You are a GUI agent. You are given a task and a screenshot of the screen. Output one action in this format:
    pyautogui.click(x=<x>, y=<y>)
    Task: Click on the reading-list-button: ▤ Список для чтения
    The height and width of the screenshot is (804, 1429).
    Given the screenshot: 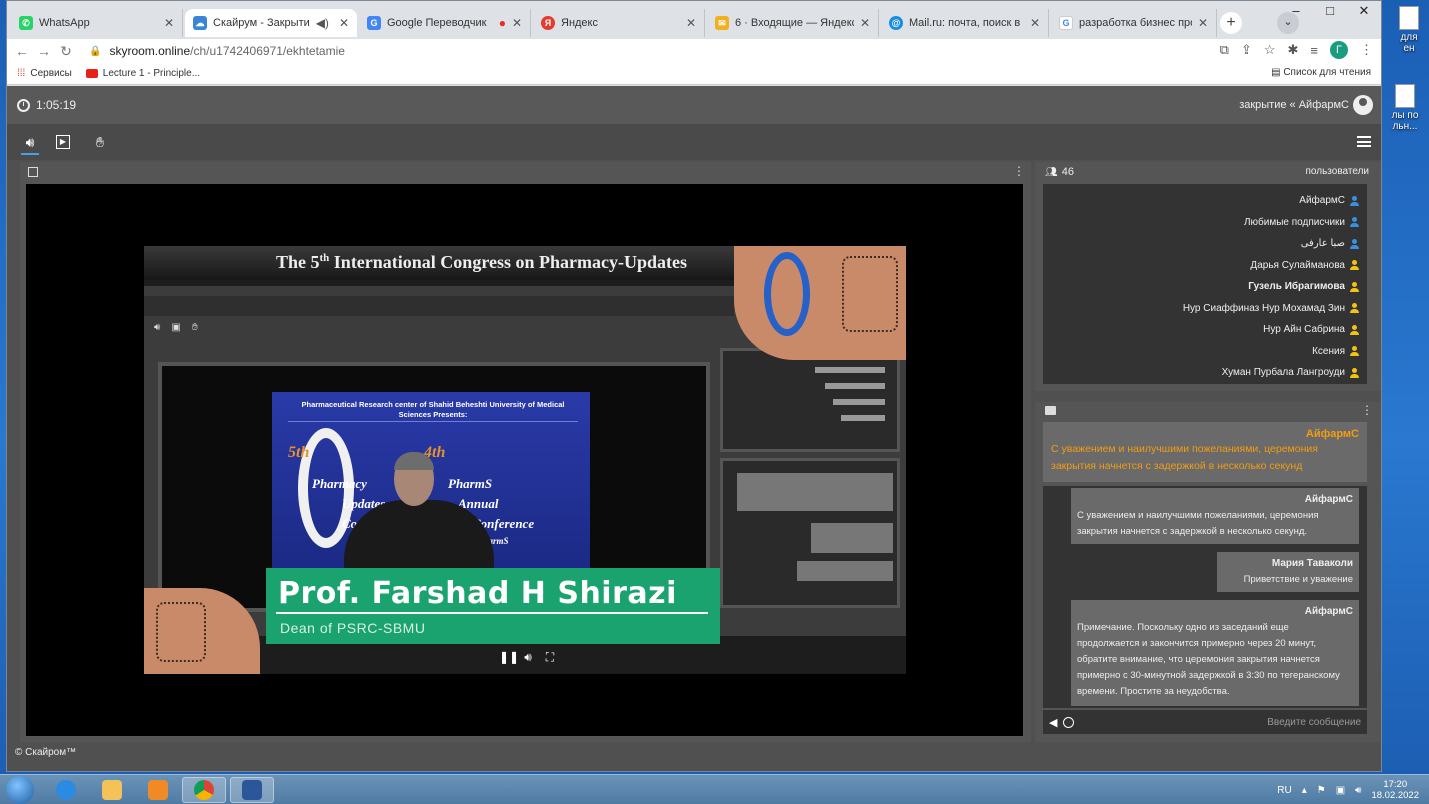 What is the action you would take?
    pyautogui.click(x=1321, y=72)
    